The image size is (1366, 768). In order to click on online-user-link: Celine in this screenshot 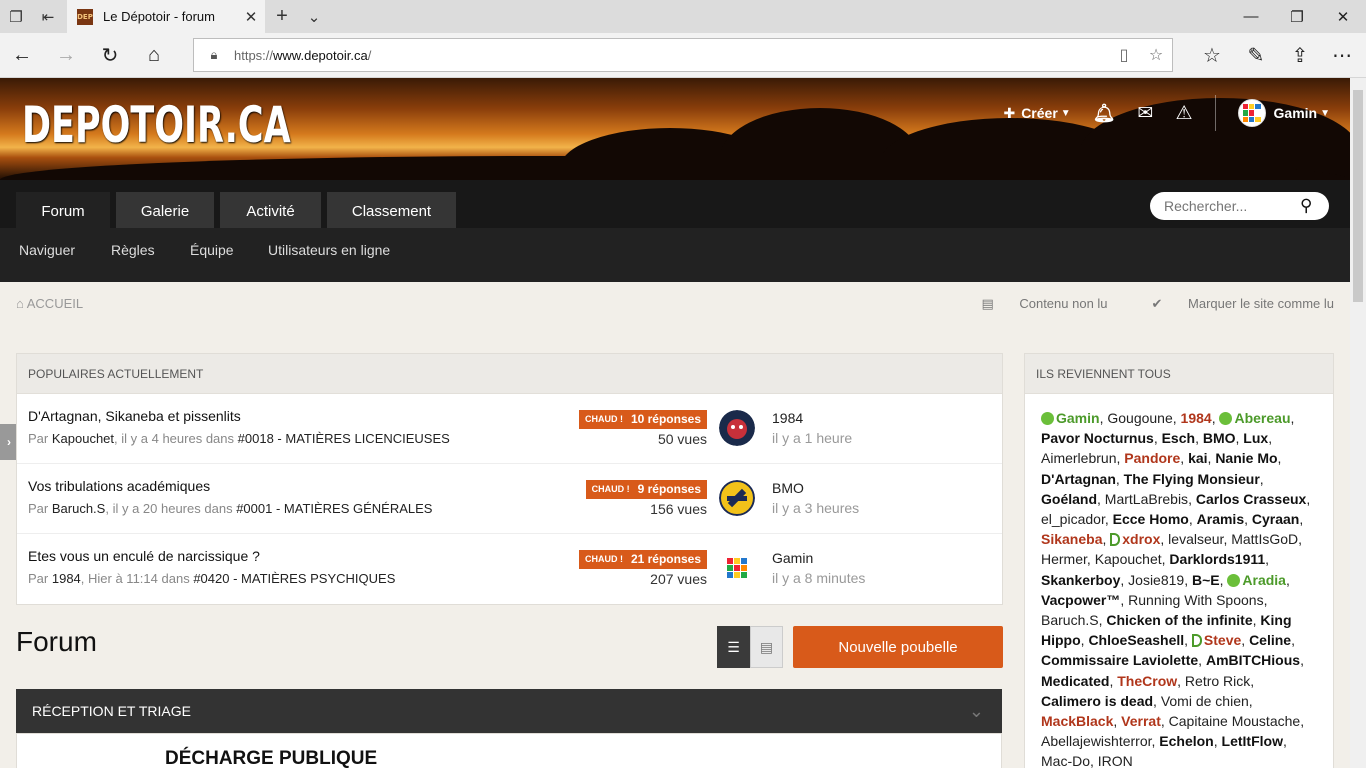, I will do `click(1270, 640)`.